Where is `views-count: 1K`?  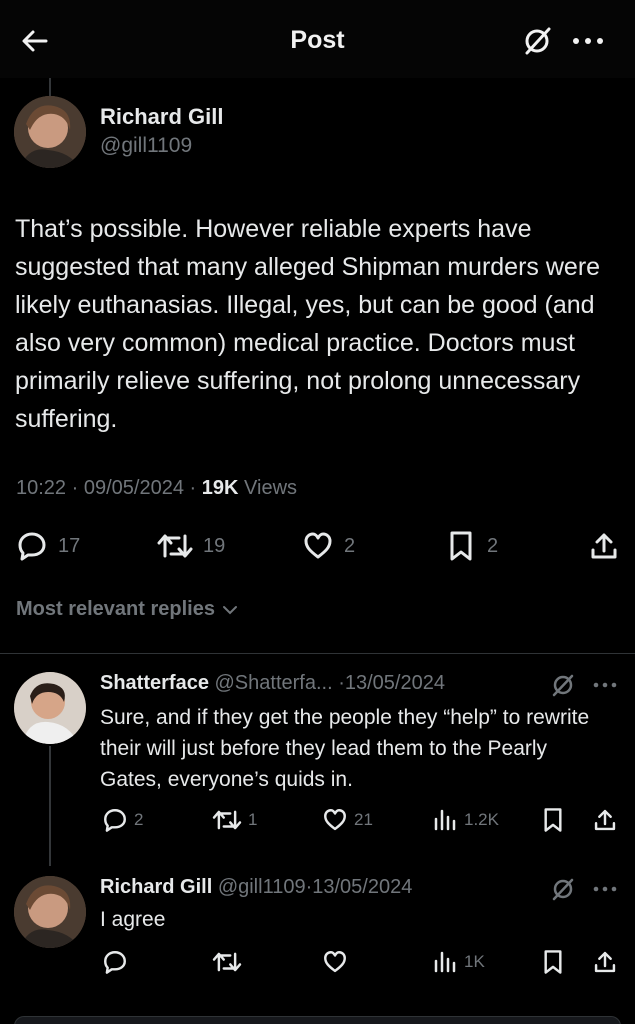 views-count: 1K is located at coordinates (474, 961).